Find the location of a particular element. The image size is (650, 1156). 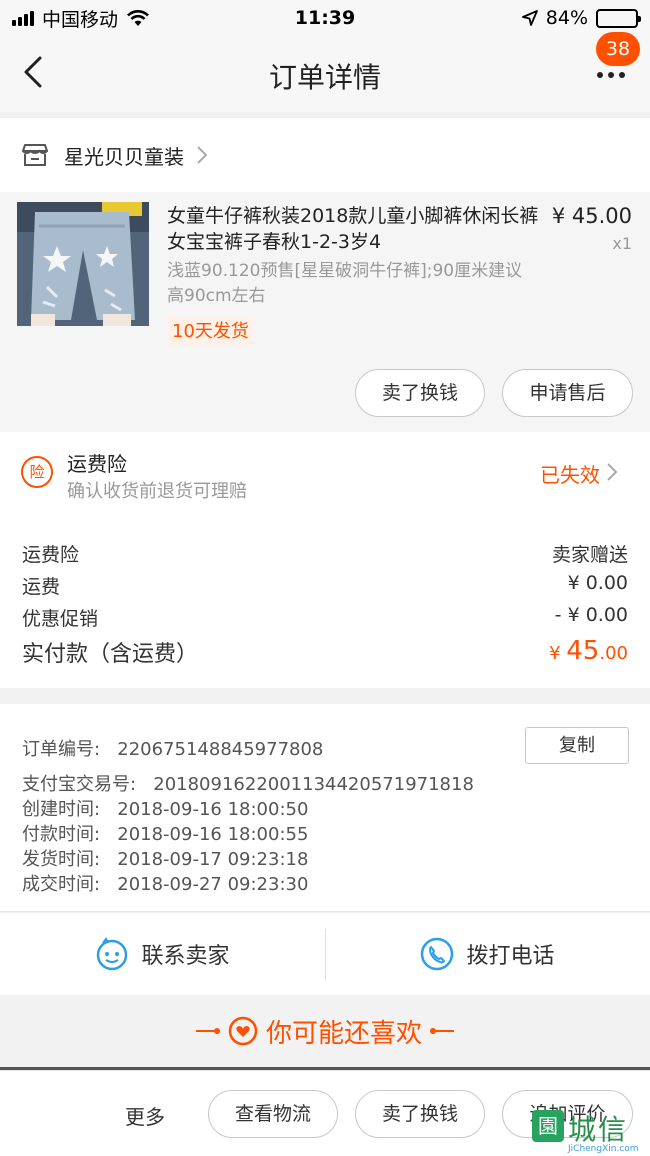

more-actions-button: 更多 is located at coordinates (145, 1115).